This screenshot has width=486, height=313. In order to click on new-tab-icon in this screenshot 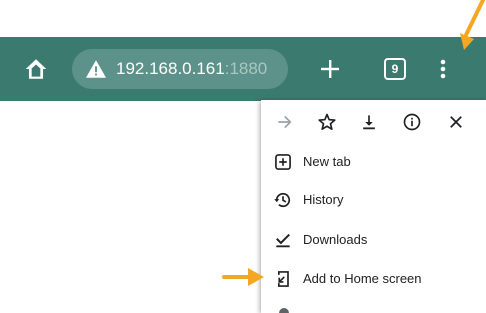, I will do `click(283, 162)`.